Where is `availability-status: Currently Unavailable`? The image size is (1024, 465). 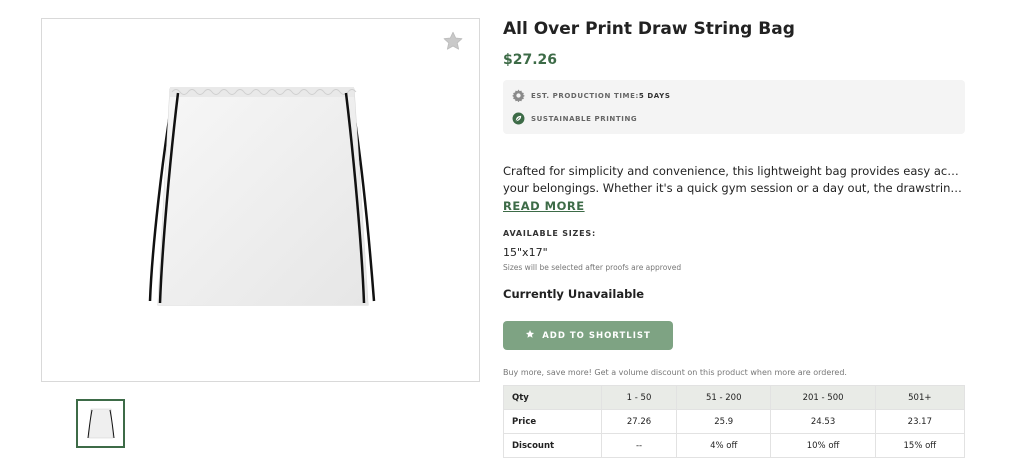 availability-status: Currently Unavailable is located at coordinates (574, 294).